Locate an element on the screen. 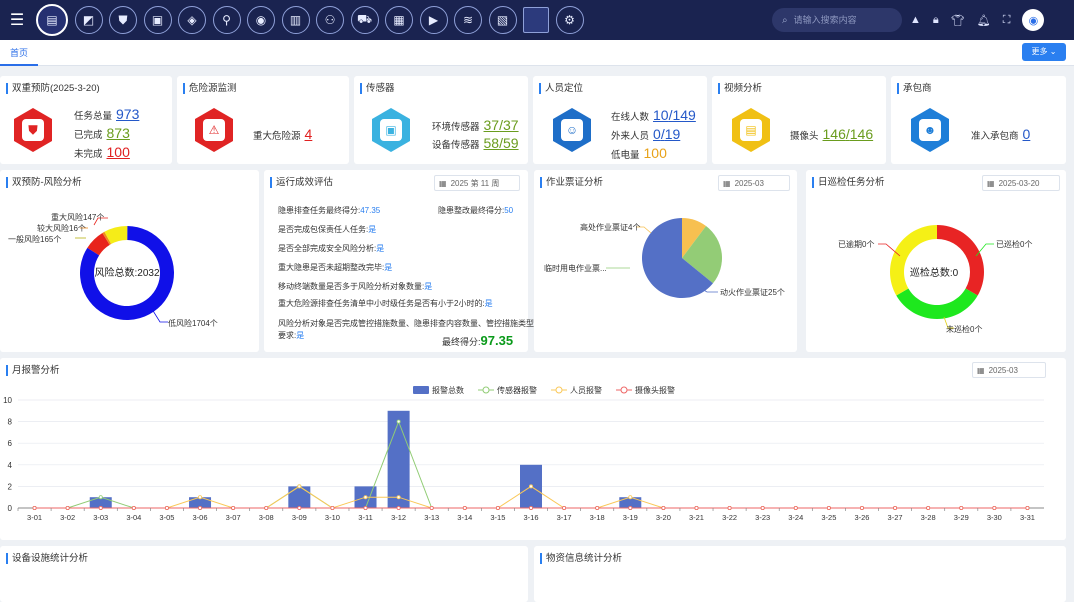 The image size is (1074, 602). card-contractor: 承包商 ☻ 准入承包商 0 is located at coordinates (978, 120).